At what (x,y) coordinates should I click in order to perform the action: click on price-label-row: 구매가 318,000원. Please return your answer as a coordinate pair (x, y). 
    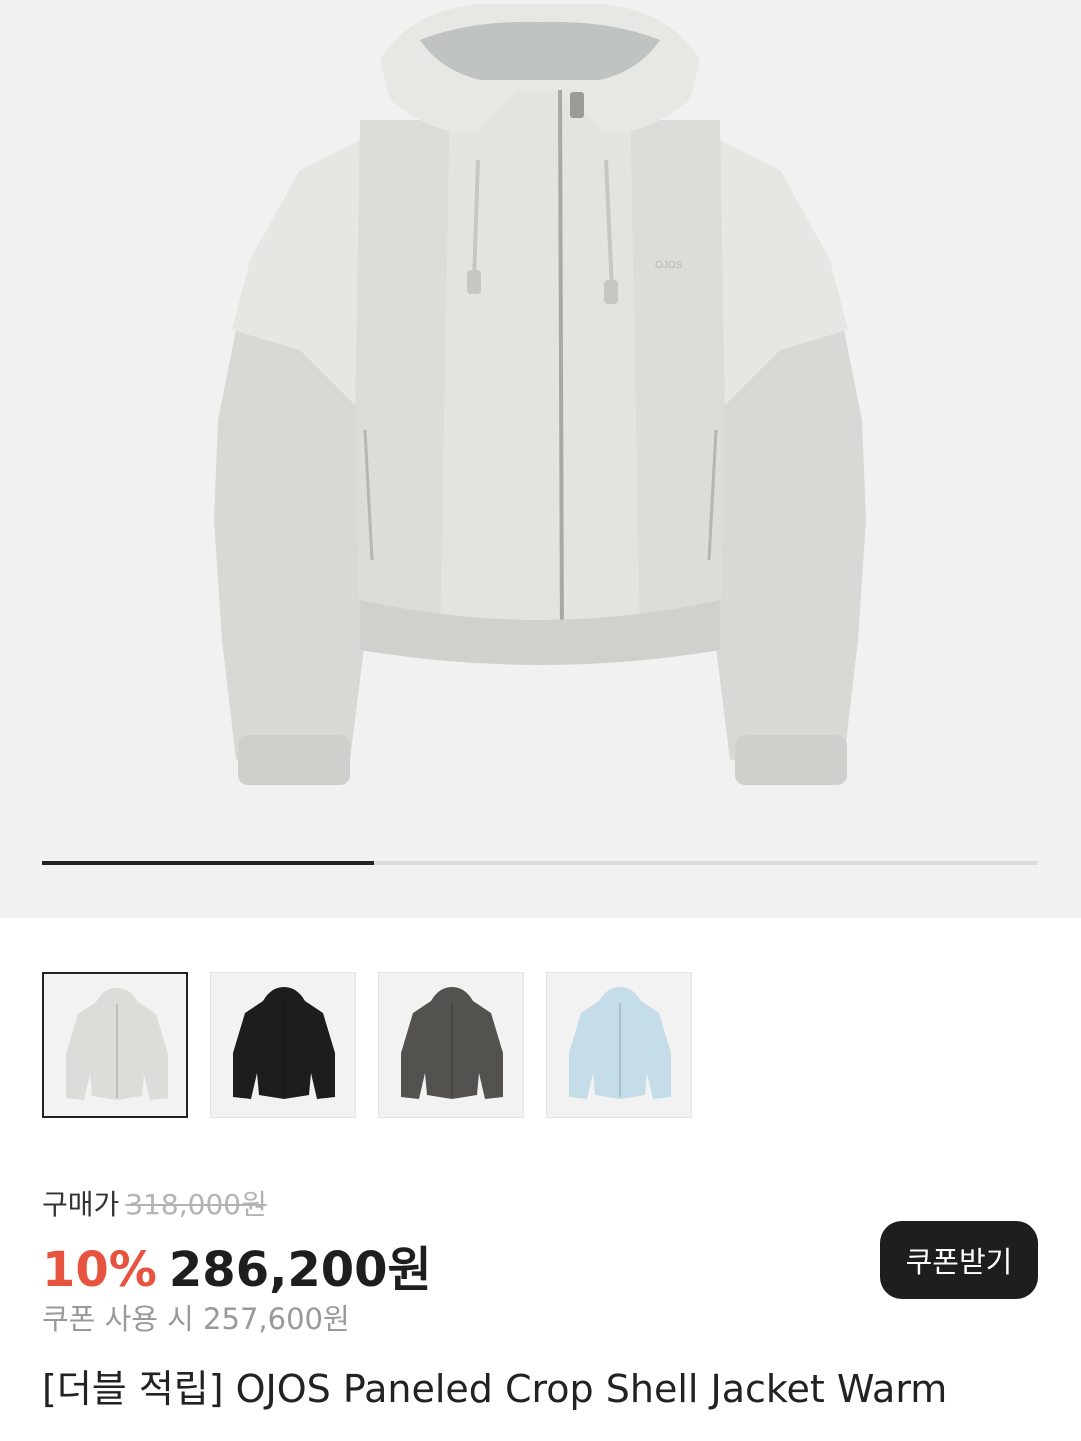
    Looking at the image, I should click on (154, 1203).